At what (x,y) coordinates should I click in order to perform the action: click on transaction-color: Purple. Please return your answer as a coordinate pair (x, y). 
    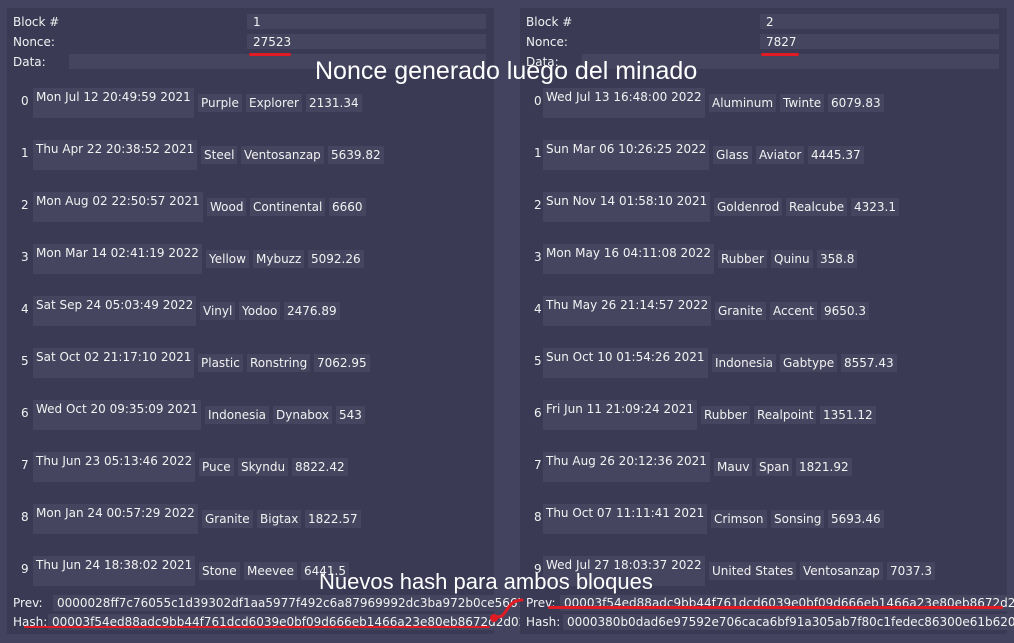
    Looking at the image, I should click on (220, 103).